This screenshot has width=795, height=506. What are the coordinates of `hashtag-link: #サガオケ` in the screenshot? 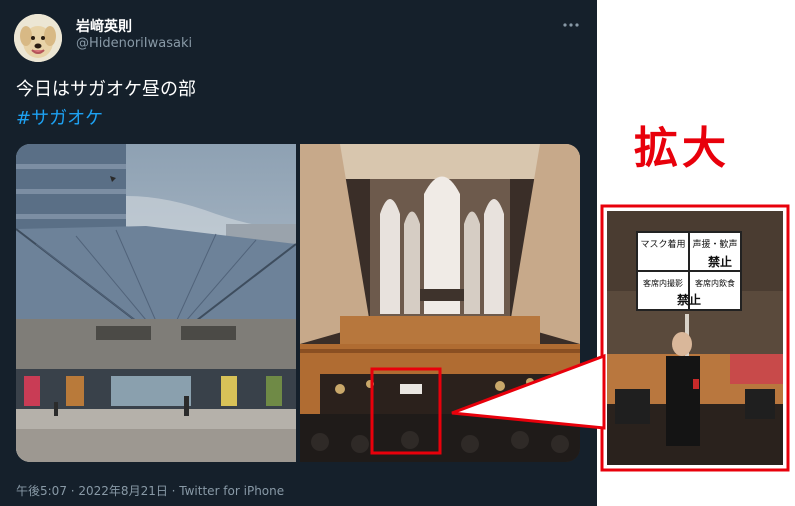 It's located at (59, 117).